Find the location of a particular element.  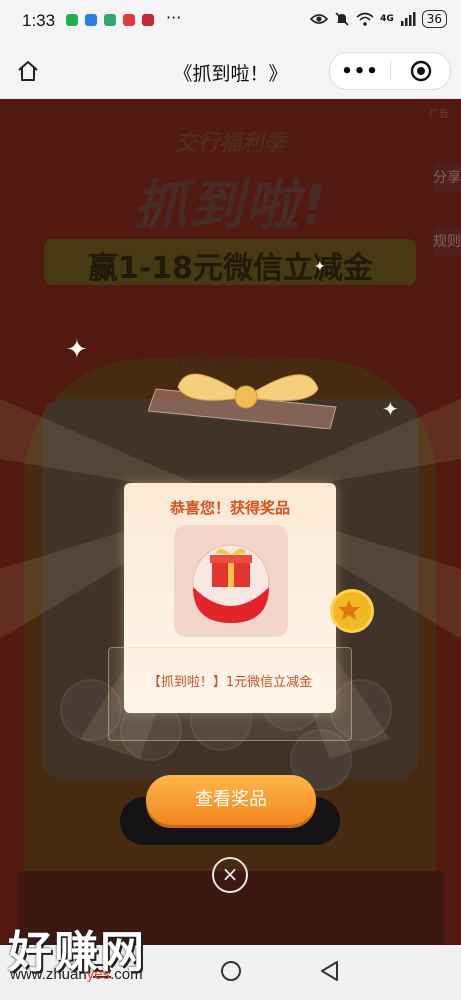

app-notification-icon is located at coordinates (129, 20).